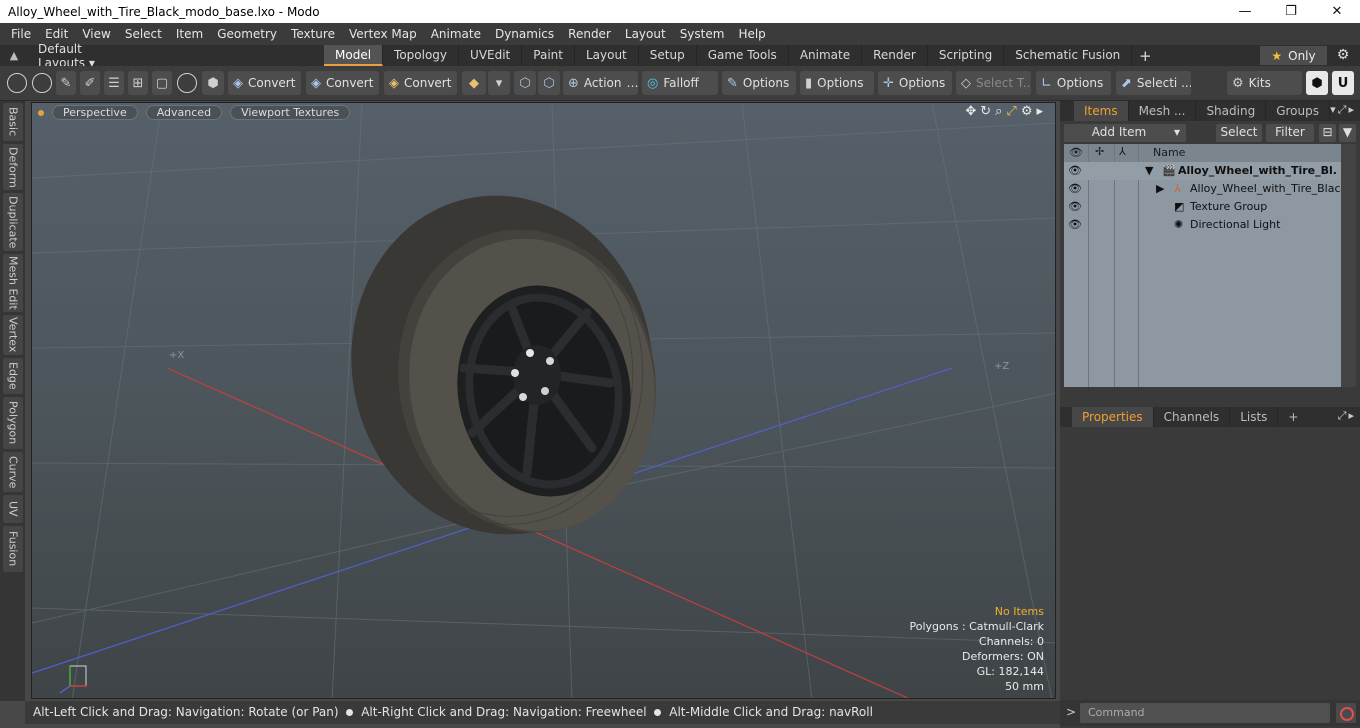  Describe the element at coordinates (607, 55) in the screenshot. I see `tab-layout: Layout` at that location.